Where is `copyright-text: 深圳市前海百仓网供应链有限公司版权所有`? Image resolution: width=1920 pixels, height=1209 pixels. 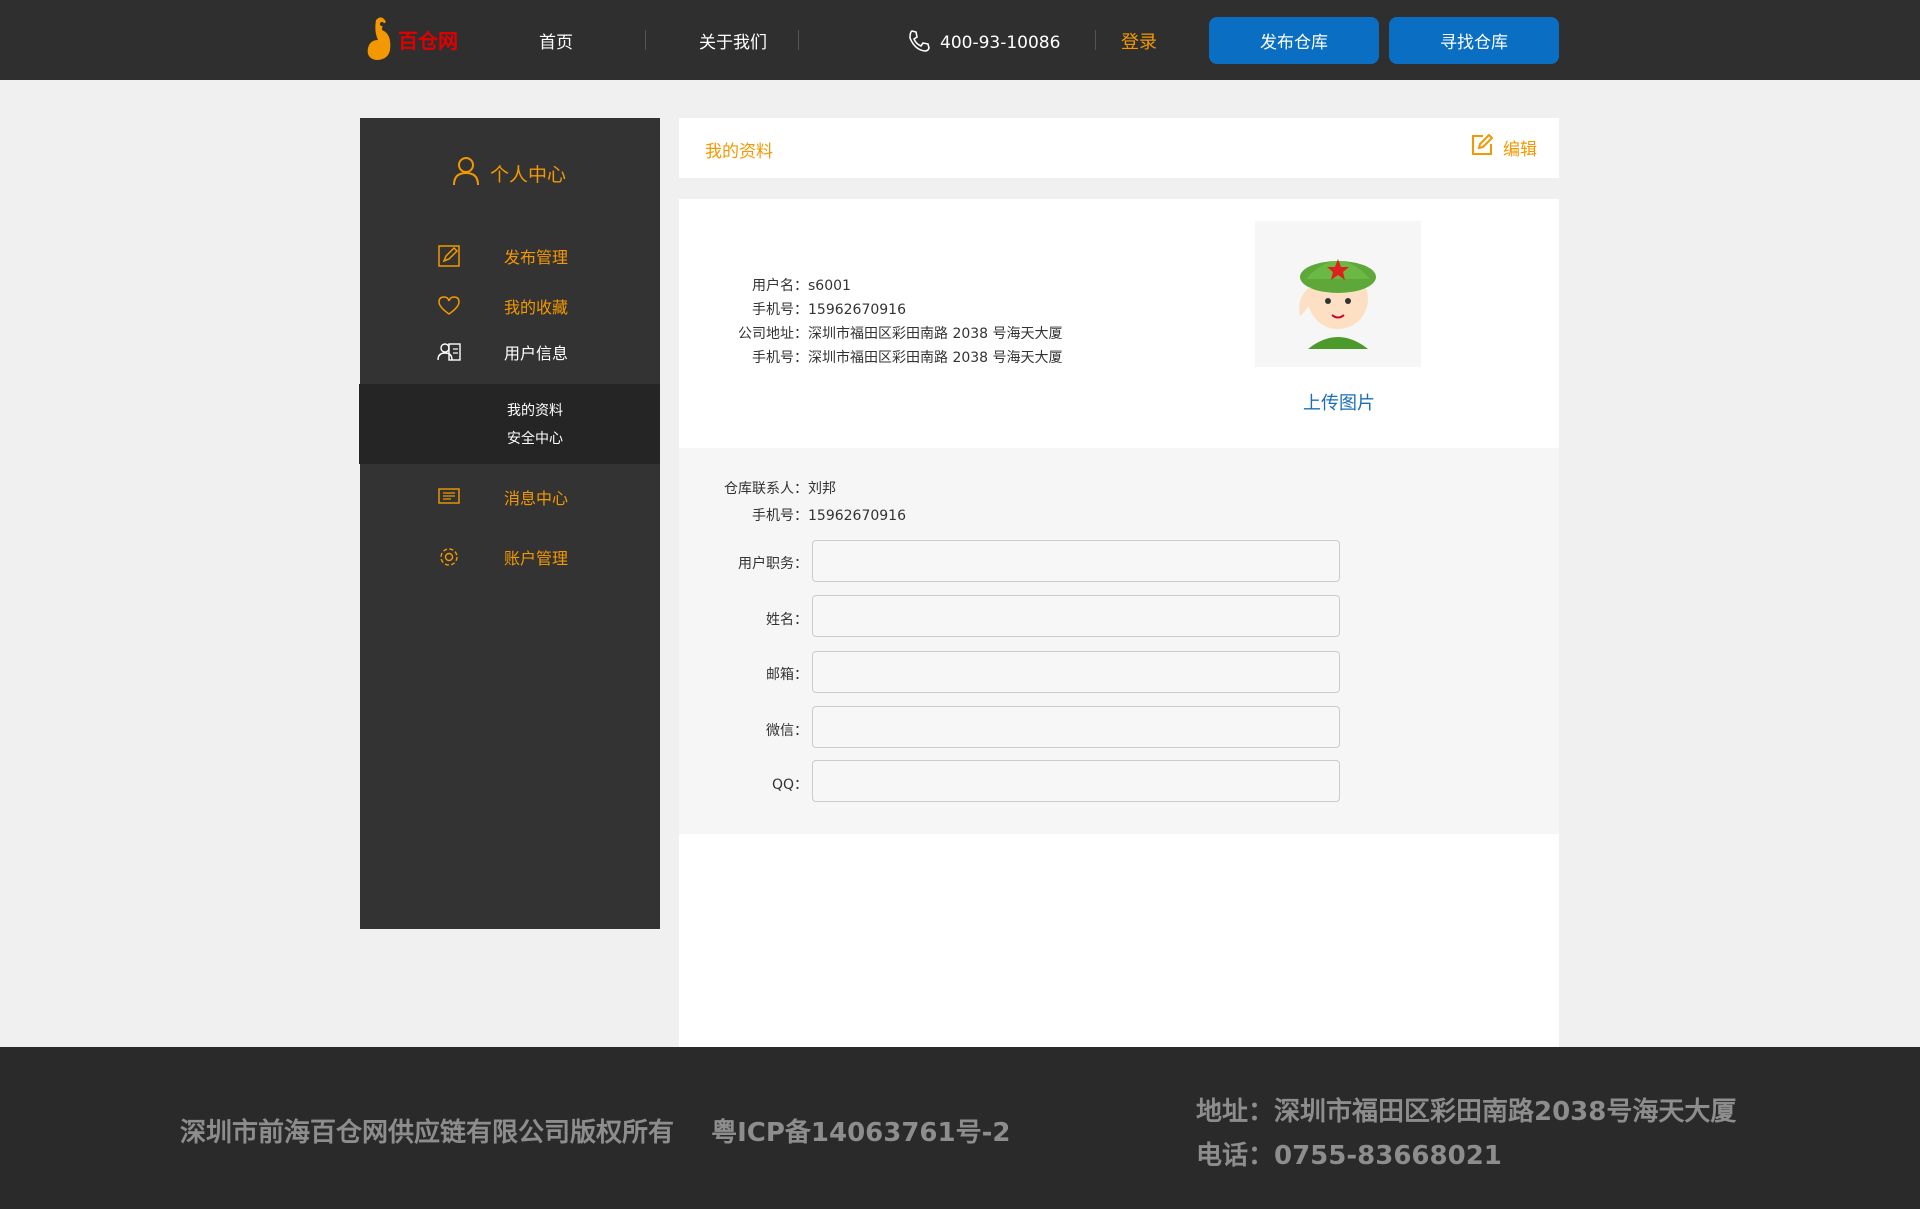 copyright-text: 深圳市前海百仓网供应链有限公司版权所有 is located at coordinates (427, 1133).